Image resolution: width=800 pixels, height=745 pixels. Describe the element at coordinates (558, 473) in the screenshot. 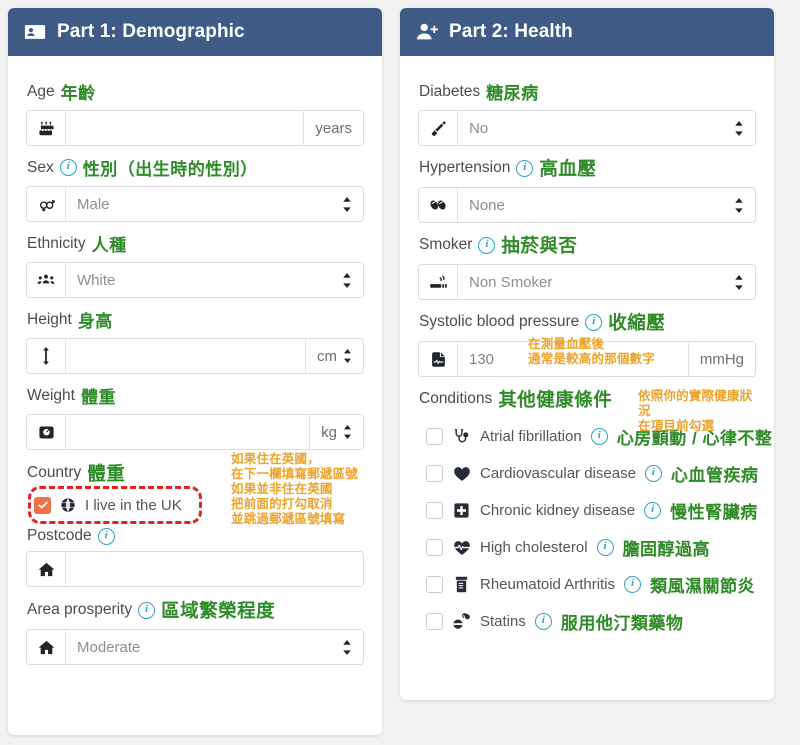

I see `condition-name: Cardiovascular disease` at that location.